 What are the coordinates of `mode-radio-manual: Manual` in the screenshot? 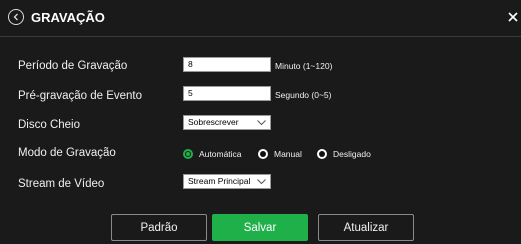 It's located at (280, 154).